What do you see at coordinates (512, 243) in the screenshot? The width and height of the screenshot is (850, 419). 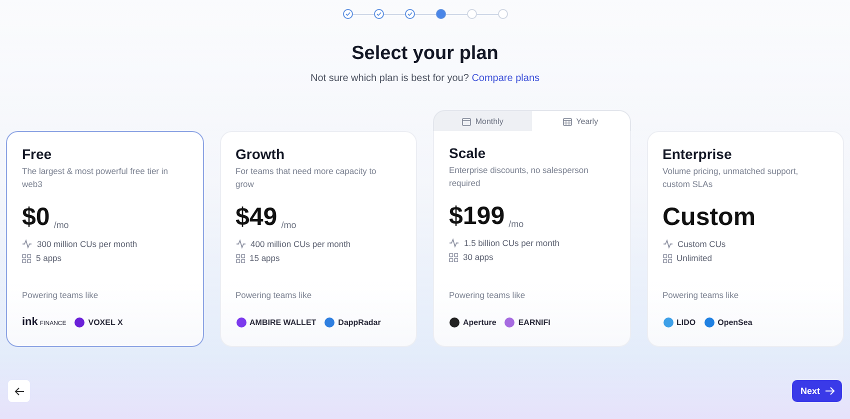 I see `plan-feature: 1.5 billion CUs per month` at bounding box center [512, 243].